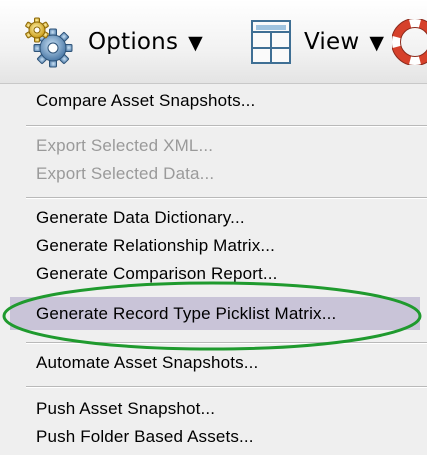 This screenshot has height=455, width=427. I want to click on gears-icon, so click(49, 42).